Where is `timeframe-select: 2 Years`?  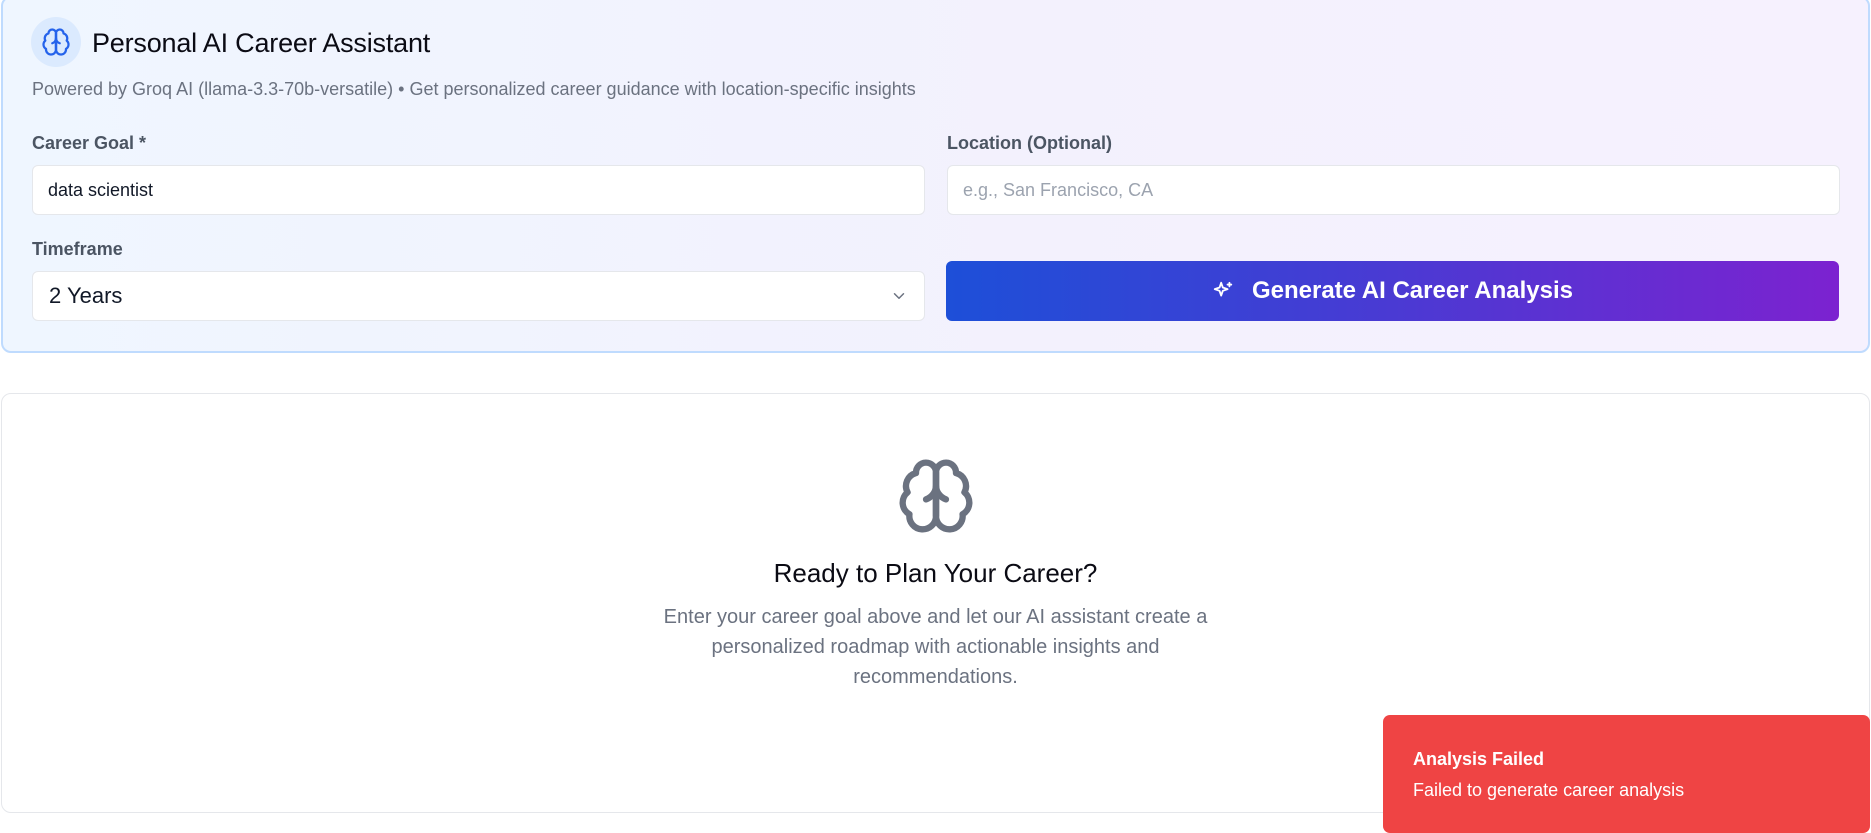
timeframe-select: 2 Years is located at coordinates (478, 296).